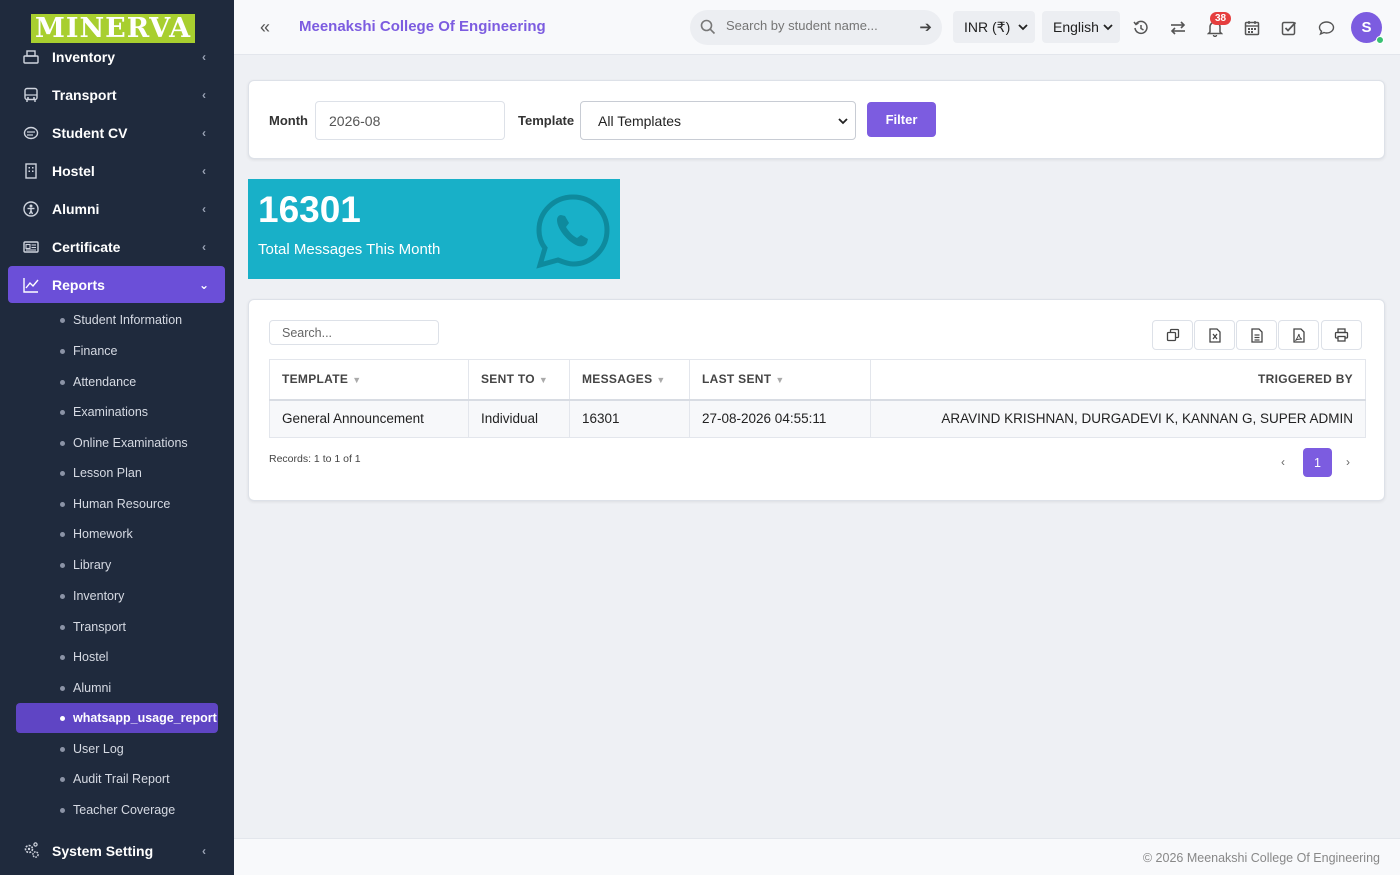  Describe the element at coordinates (117, 779) in the screenshot. I see `sidebar-subitem: Audit Trail Report` at that location.